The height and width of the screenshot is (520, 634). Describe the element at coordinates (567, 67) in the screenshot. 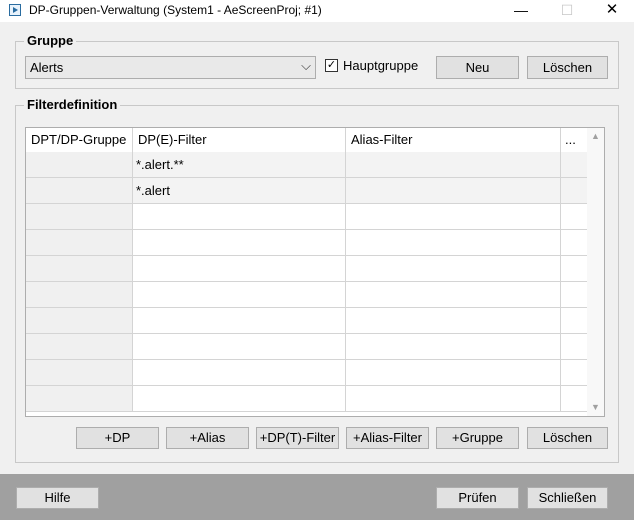

I see `gruppe-loeschen-button: Löschen` at that location.